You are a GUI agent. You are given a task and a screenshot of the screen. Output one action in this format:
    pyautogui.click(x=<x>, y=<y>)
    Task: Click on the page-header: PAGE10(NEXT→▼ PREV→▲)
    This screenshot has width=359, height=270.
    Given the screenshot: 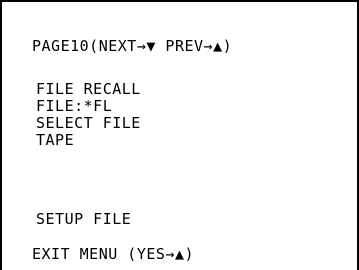 What is the action you would take?
    pyautogui.click(x=132, y=46)
    